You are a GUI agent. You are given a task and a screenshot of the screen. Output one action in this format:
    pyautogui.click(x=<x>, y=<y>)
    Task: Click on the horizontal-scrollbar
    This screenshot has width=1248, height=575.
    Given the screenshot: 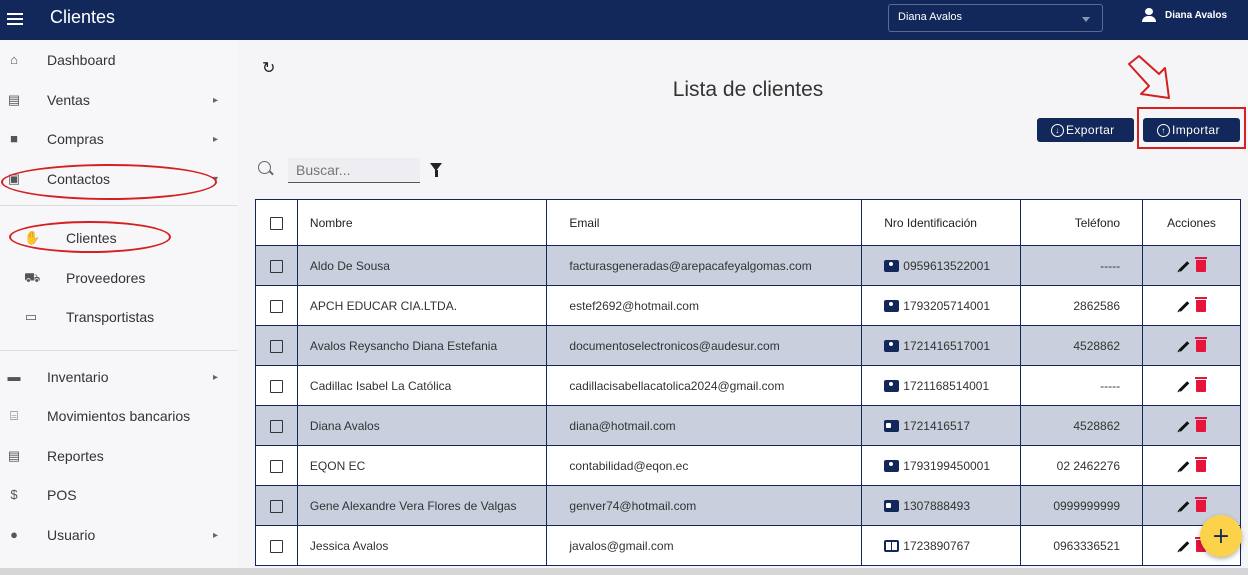 What is the action you would take?
    pyautogui.click(x=624, y=571)
    